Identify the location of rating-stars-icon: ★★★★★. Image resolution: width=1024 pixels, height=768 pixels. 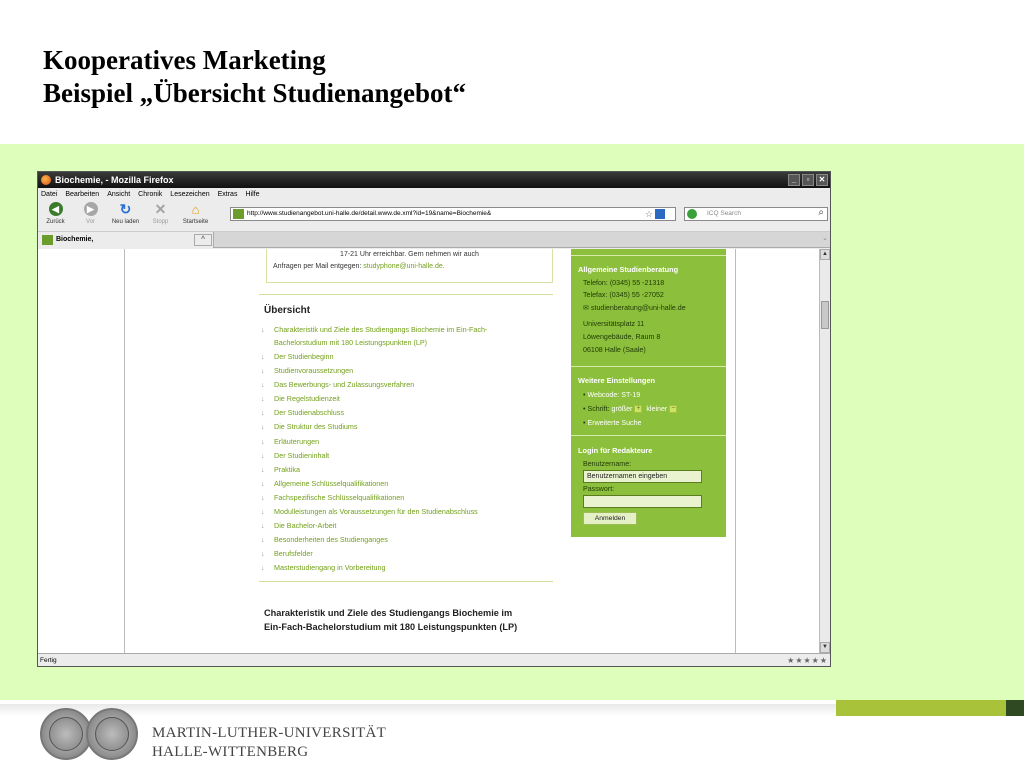
(807, 660).